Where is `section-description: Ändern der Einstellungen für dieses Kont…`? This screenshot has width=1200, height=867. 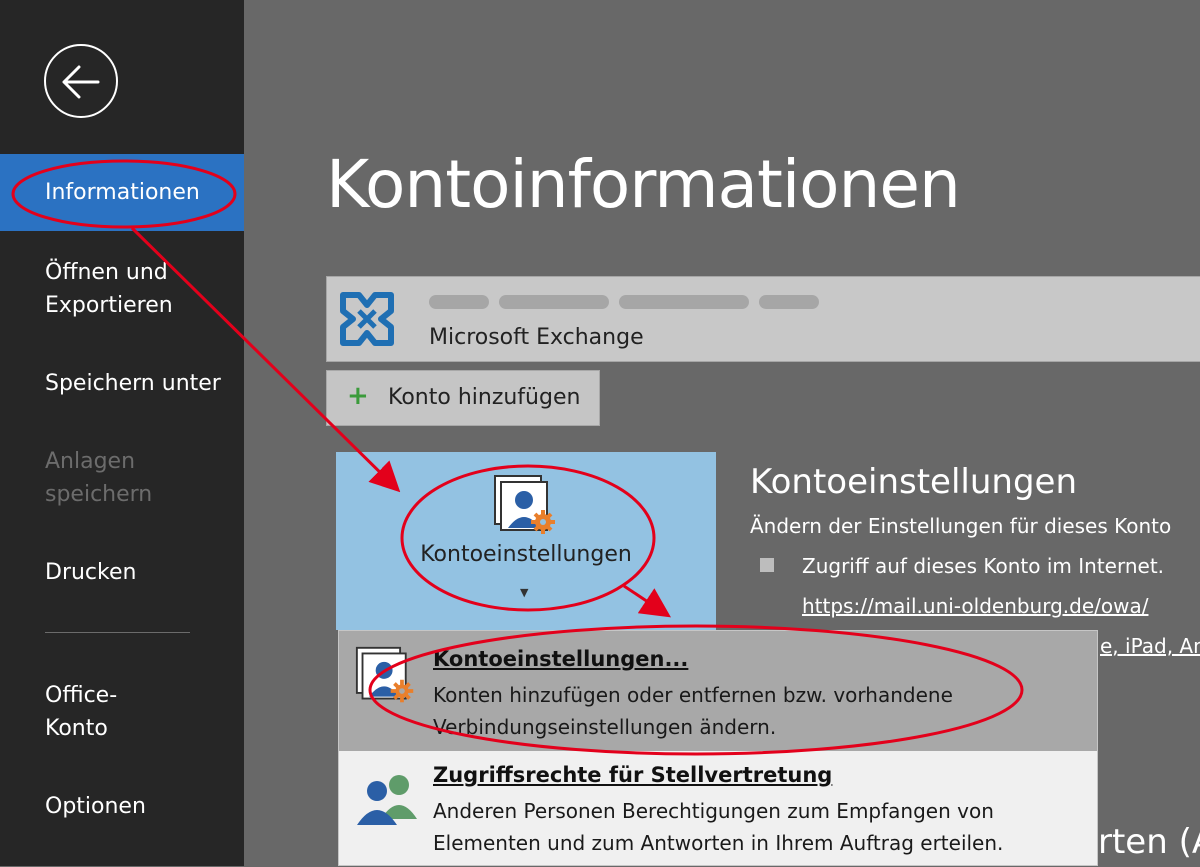
section-description: Ändern der Einstellungen für dieses Kont… is located at coordinates (961, 526).